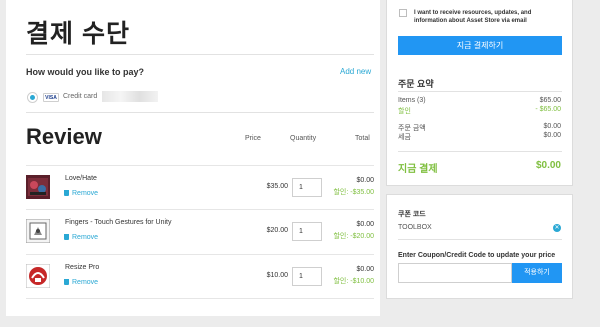 The height and width of the screenshot is (327, 600). What do you see at coordinates (537, 273) in the screenshot?
I see `apply-coupon-button: 적용하기` at bounding box center [537, 273].